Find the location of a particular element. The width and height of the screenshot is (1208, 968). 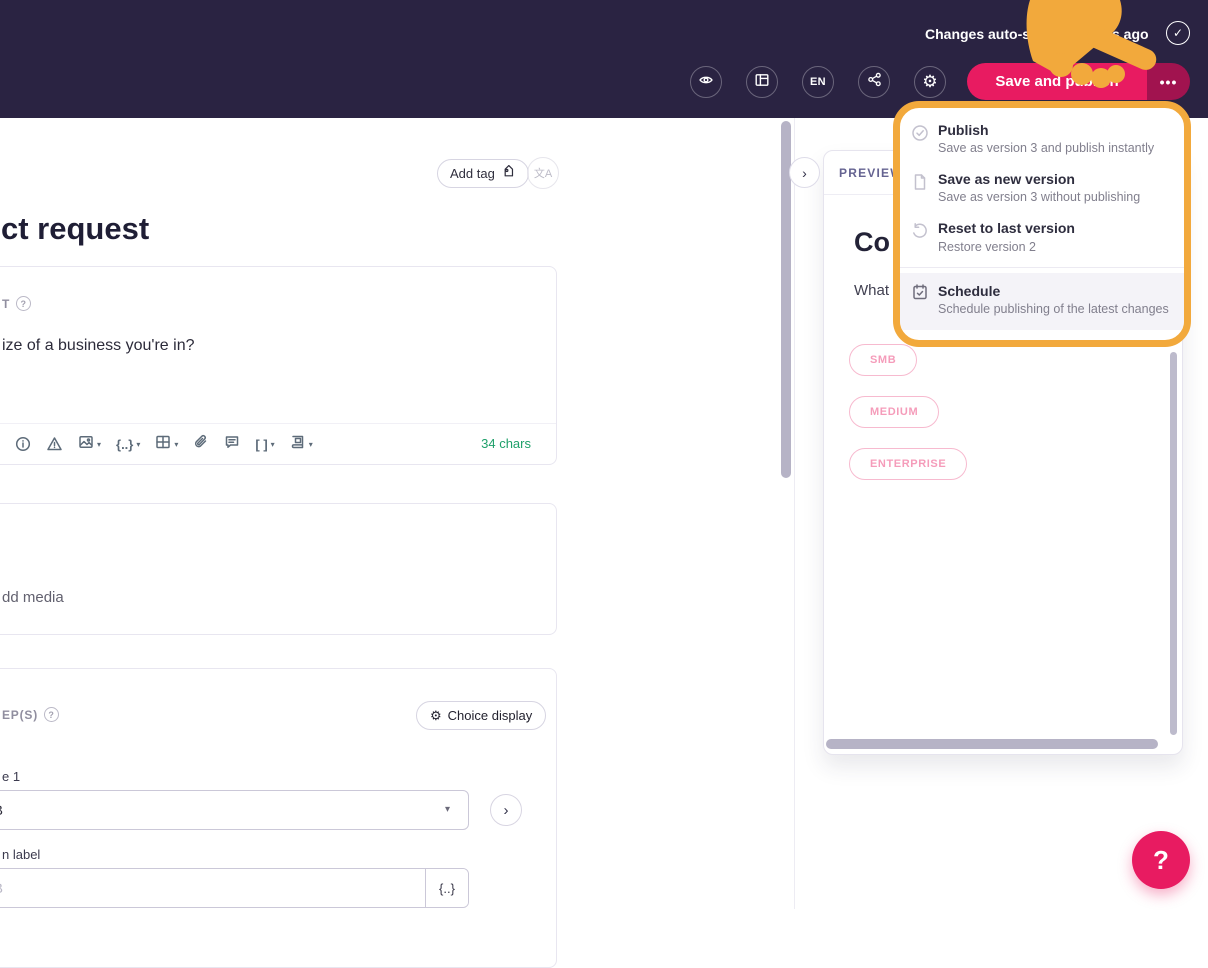

comment-icon is located at coordinates (232, 444).